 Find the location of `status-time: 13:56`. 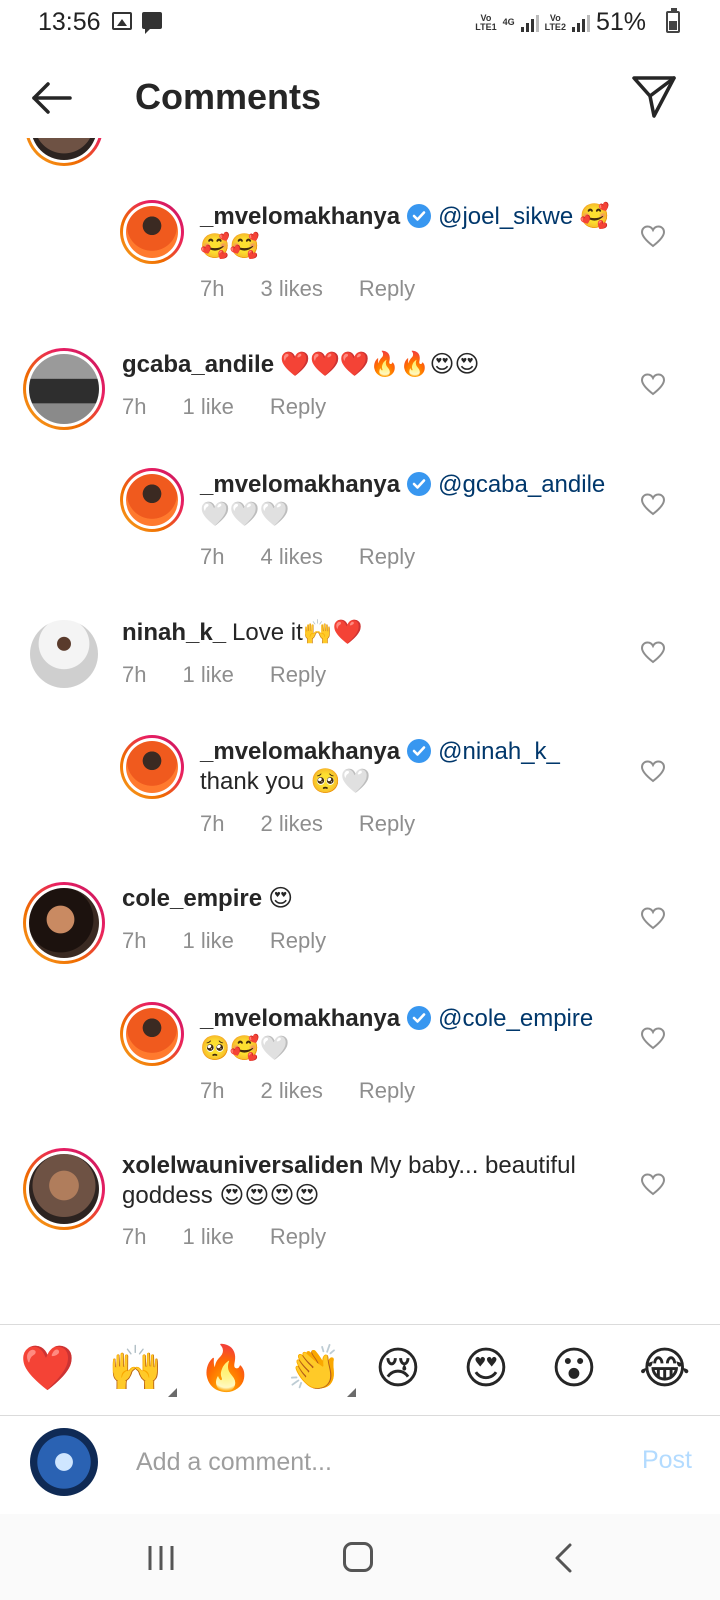

status-time: 13:56 is located at coordinates (69, 22).